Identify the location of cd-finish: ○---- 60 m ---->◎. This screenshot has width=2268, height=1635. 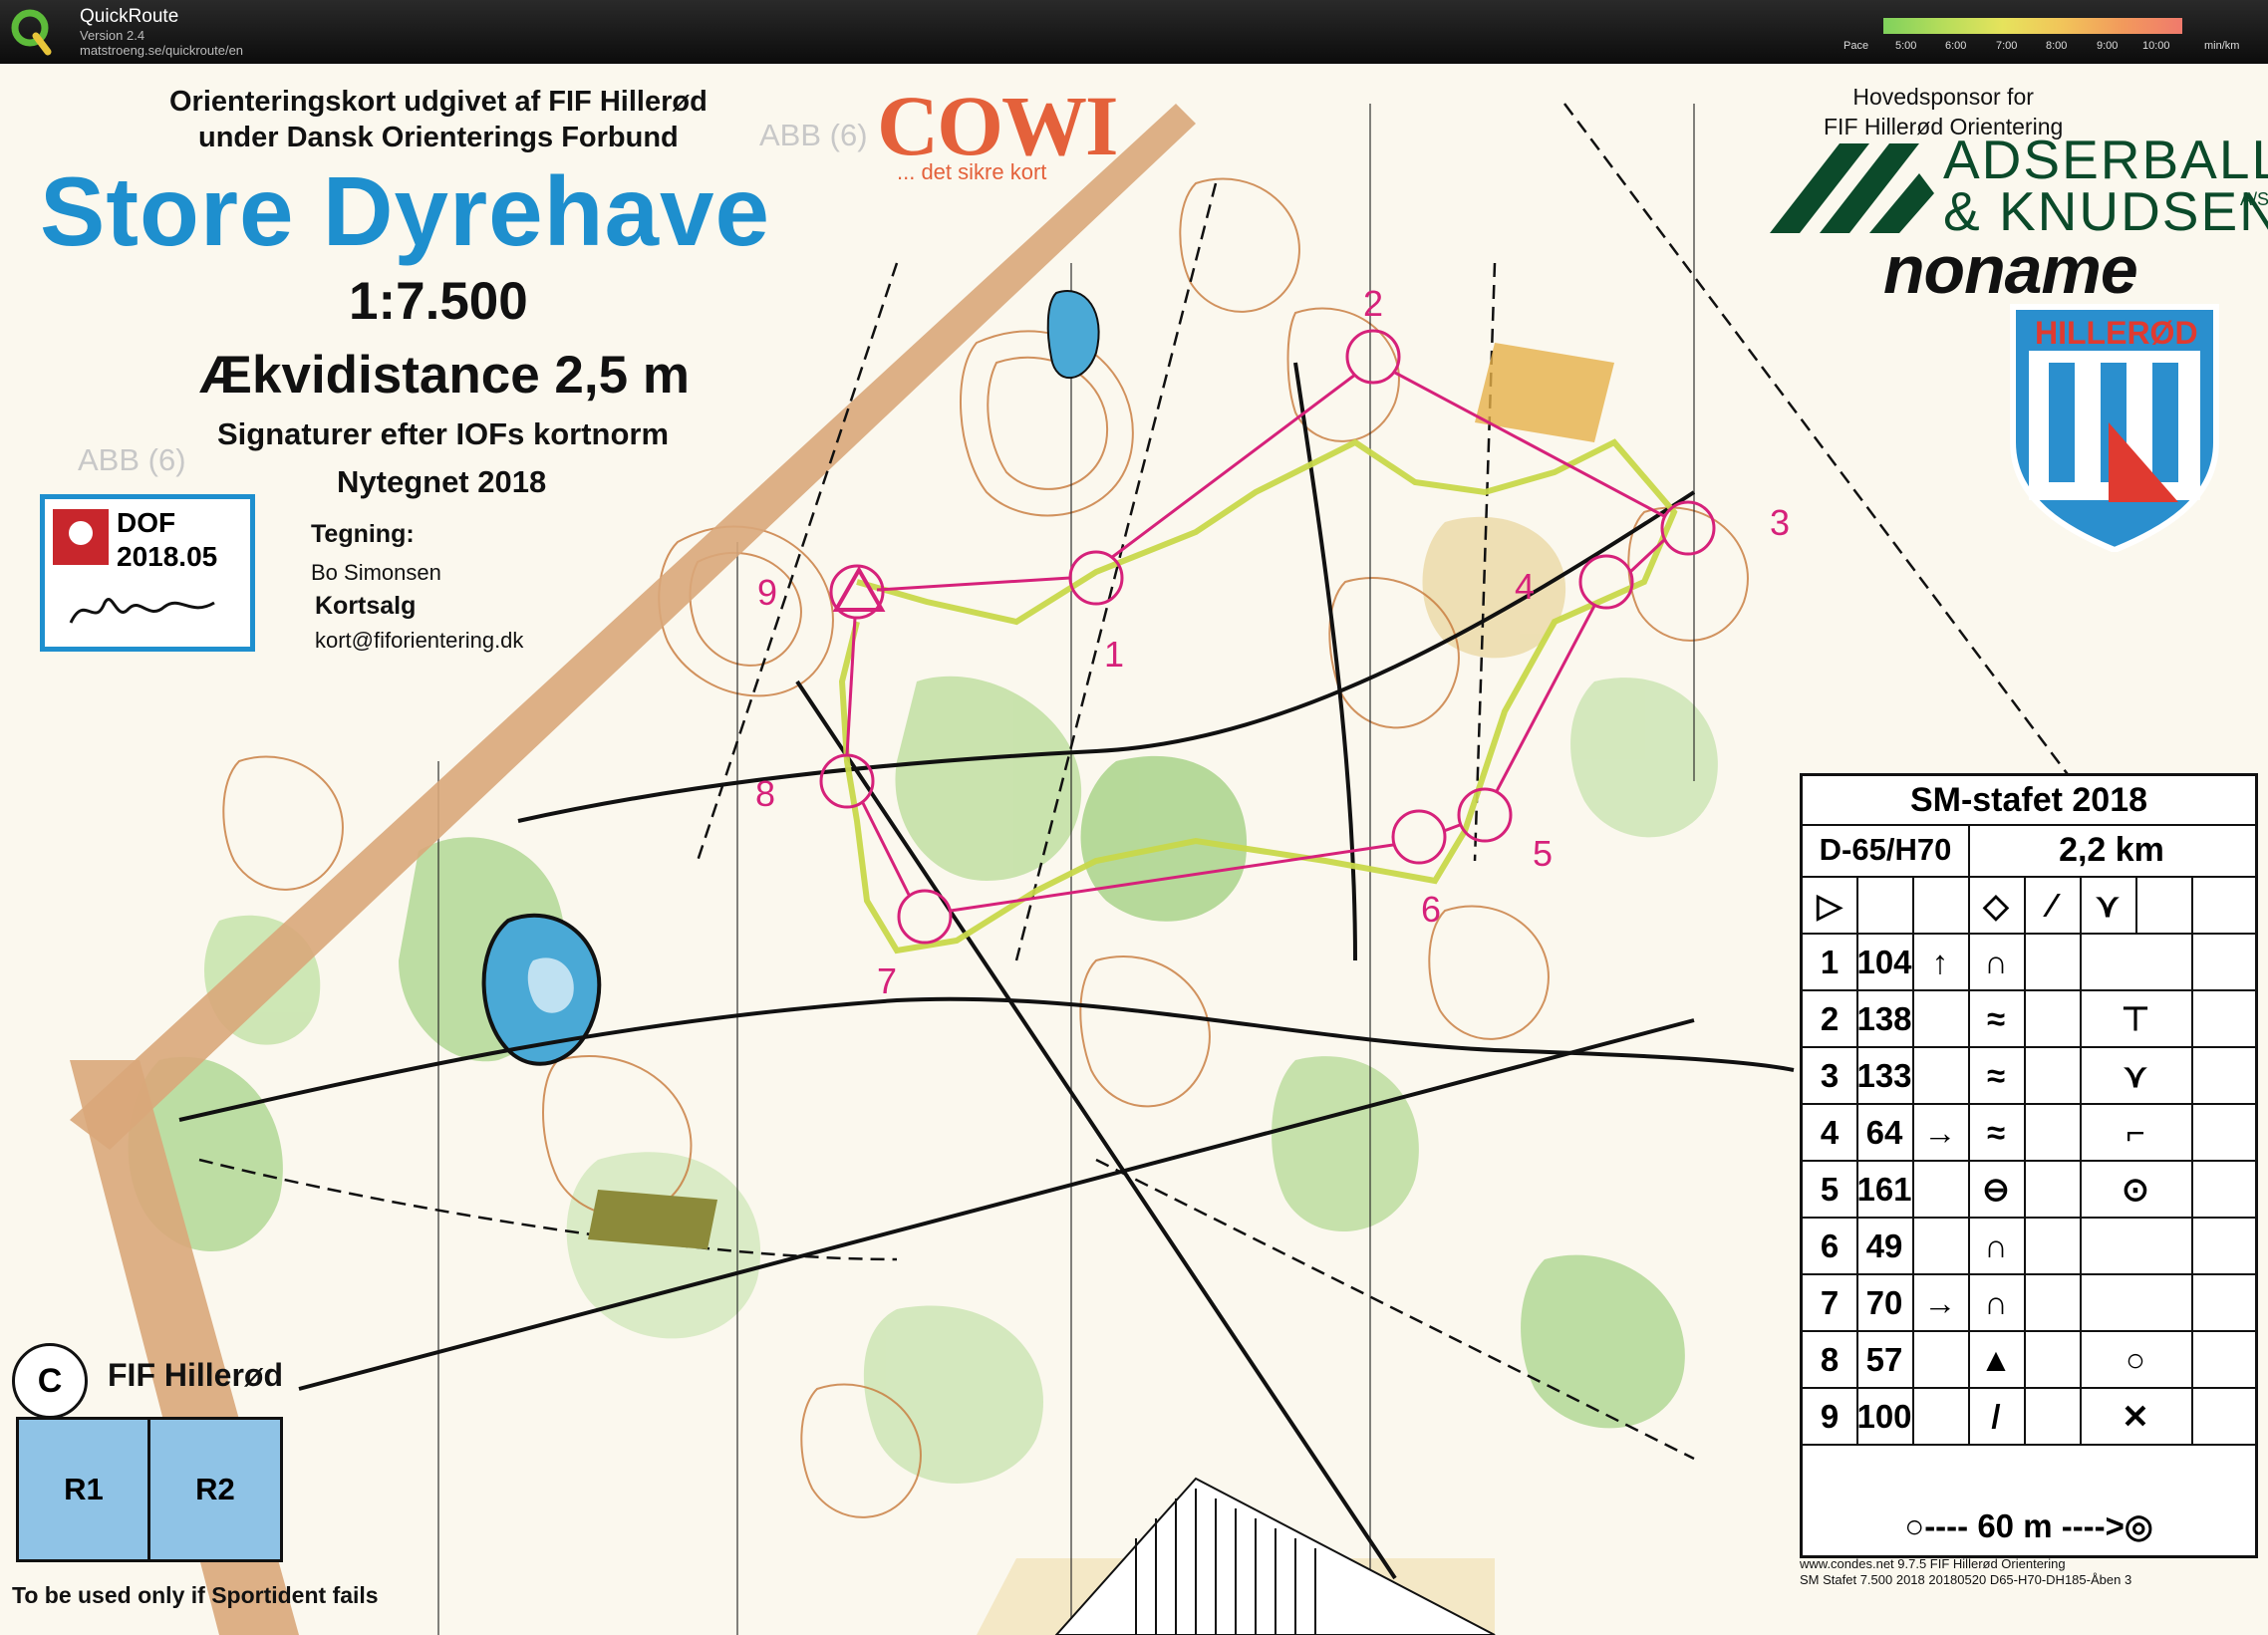
(2029, 1525).